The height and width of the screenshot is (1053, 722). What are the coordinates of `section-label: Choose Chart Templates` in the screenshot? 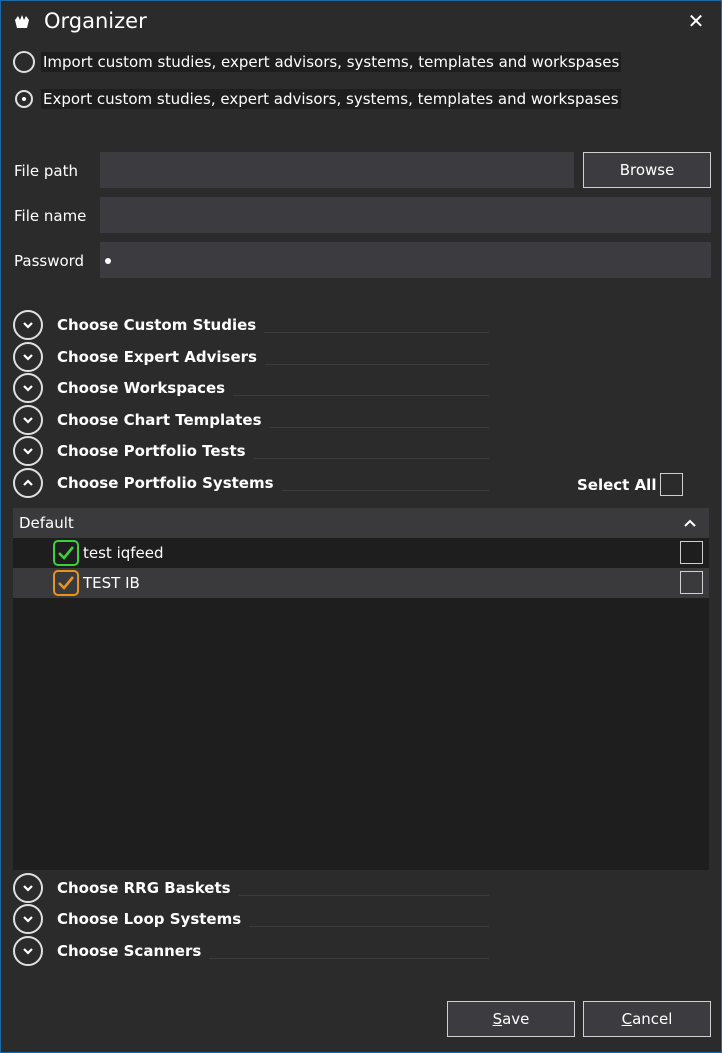 It's located at (159, 420).